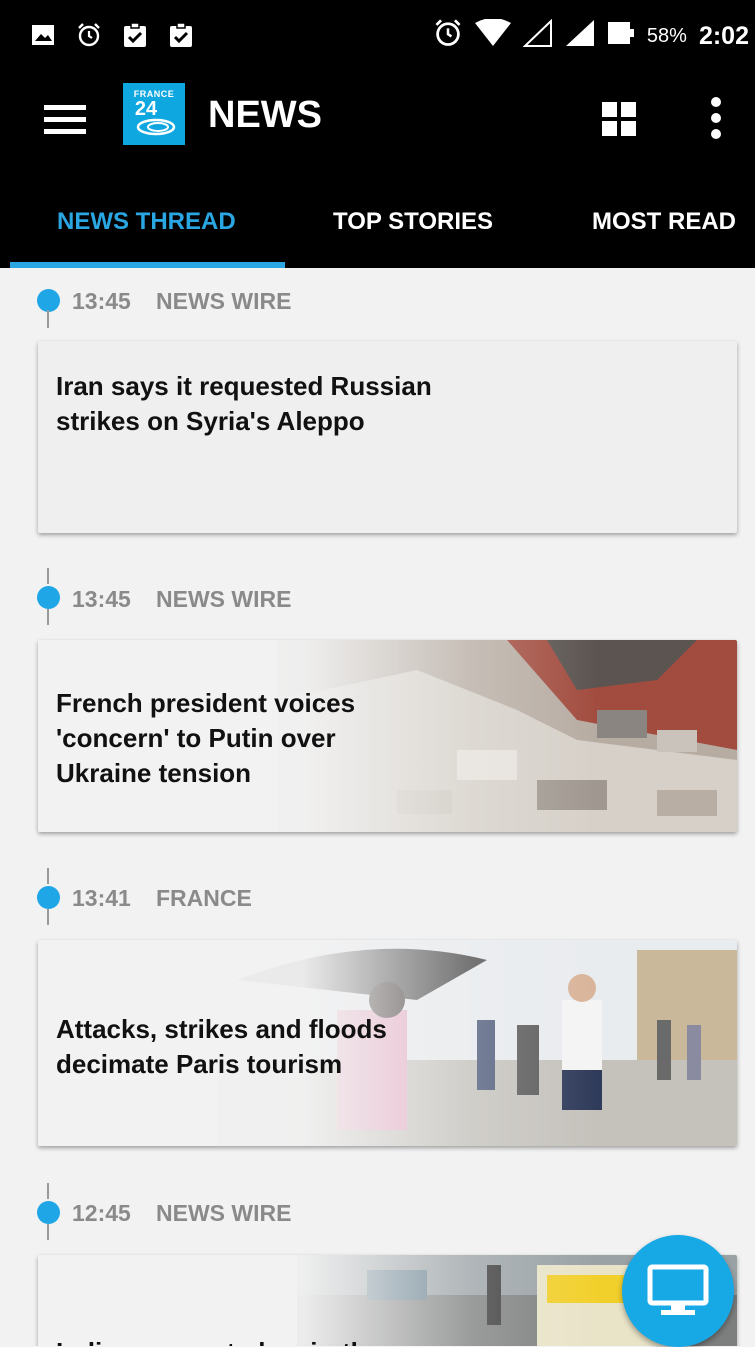 The height and width of the screenshot is (1347, 755). What do you see at coordinates (65, 120) in the screenshot?
I see `menu-icon` at bounding box center [65, 120].